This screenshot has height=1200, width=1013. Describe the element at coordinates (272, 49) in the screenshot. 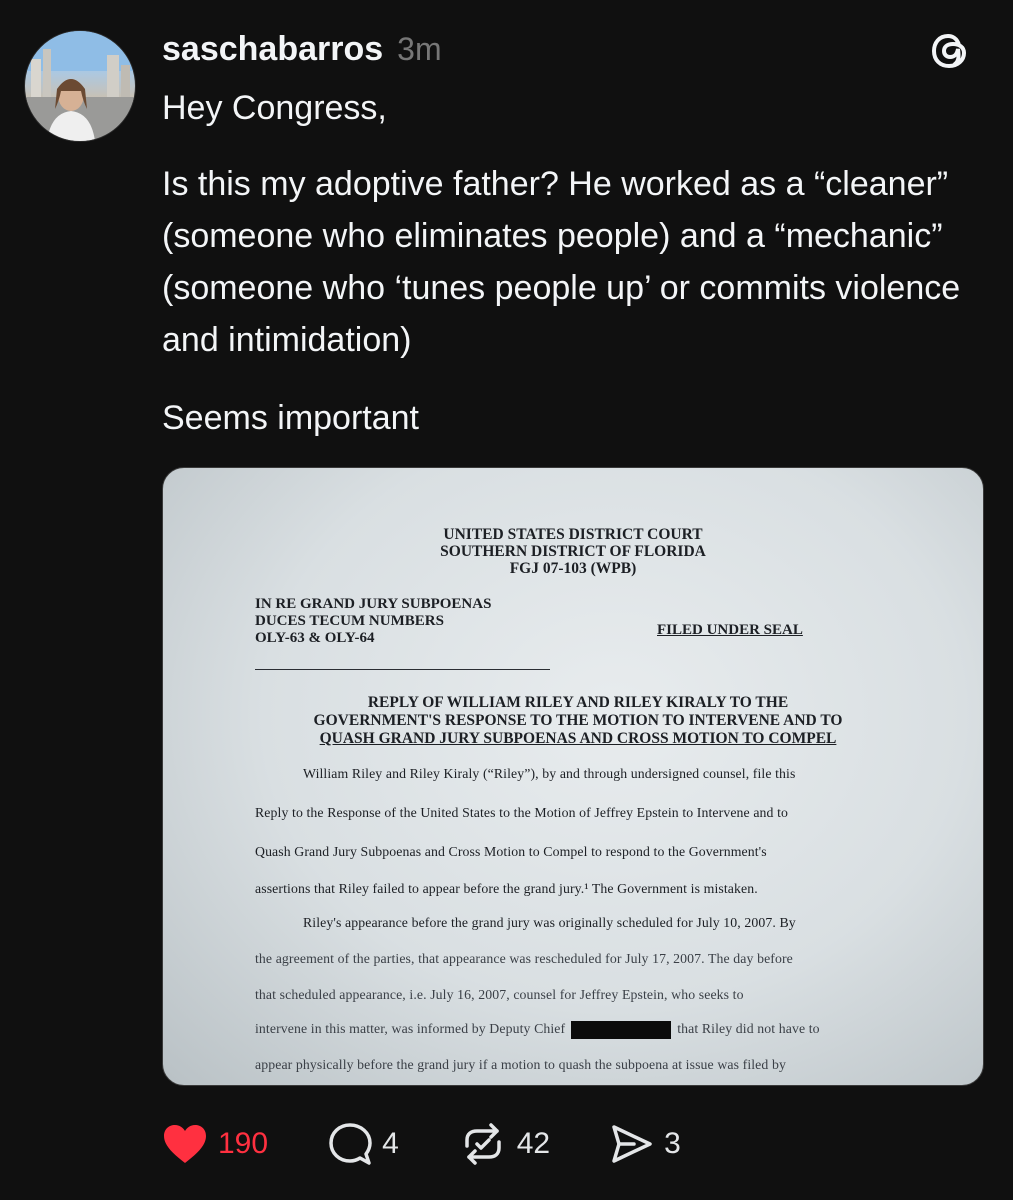

I see `username: saschabarros` at that location.